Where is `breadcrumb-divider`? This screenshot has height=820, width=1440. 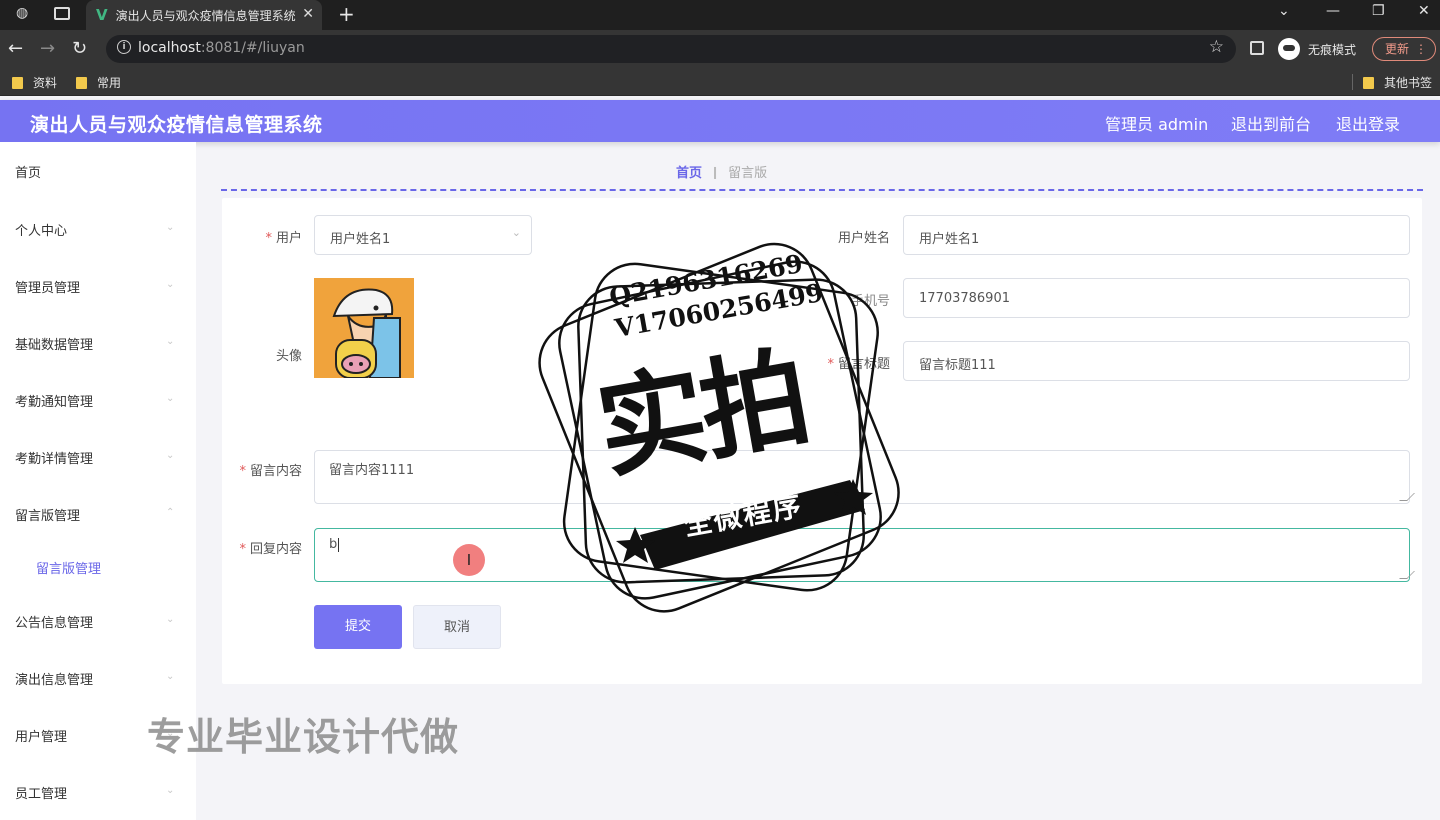
breadcrumb-divider is located at coordinates (822, 190).